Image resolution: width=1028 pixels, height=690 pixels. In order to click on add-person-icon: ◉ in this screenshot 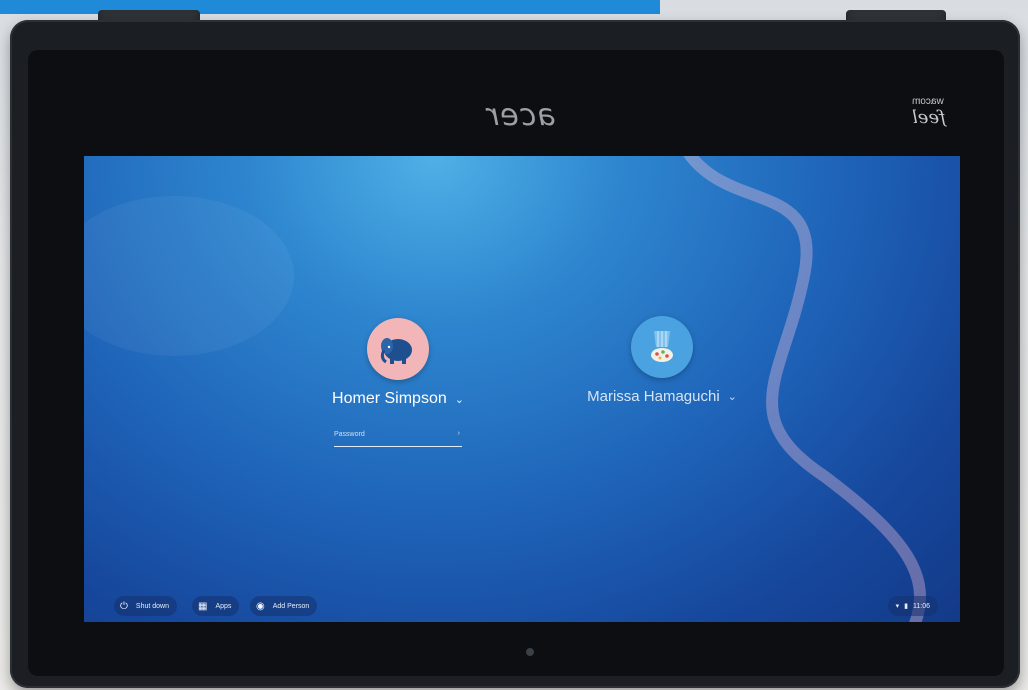, I will do `click(260, 606)`.